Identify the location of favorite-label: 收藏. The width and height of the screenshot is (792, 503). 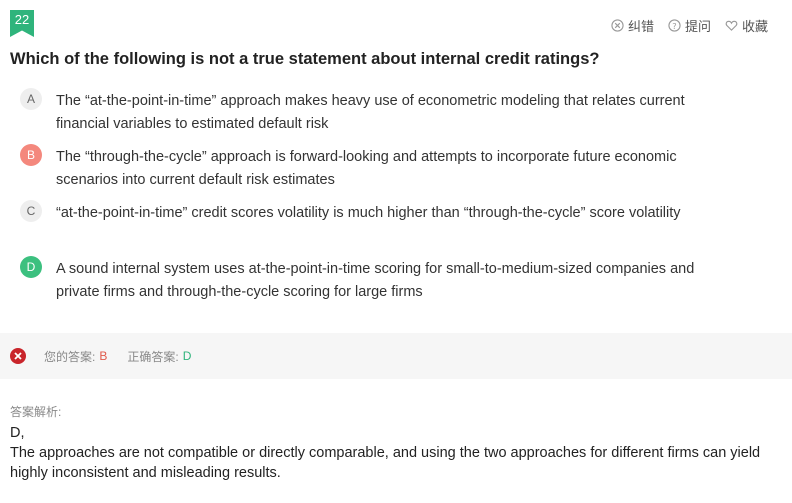
(754, 26).